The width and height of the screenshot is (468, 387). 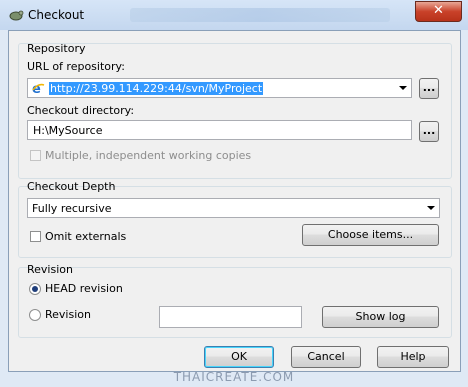 What do you see at coordinates (72, 208) in the screenshot?
I see `depth-value: Fully recursive` at bounding box center [72, 208].